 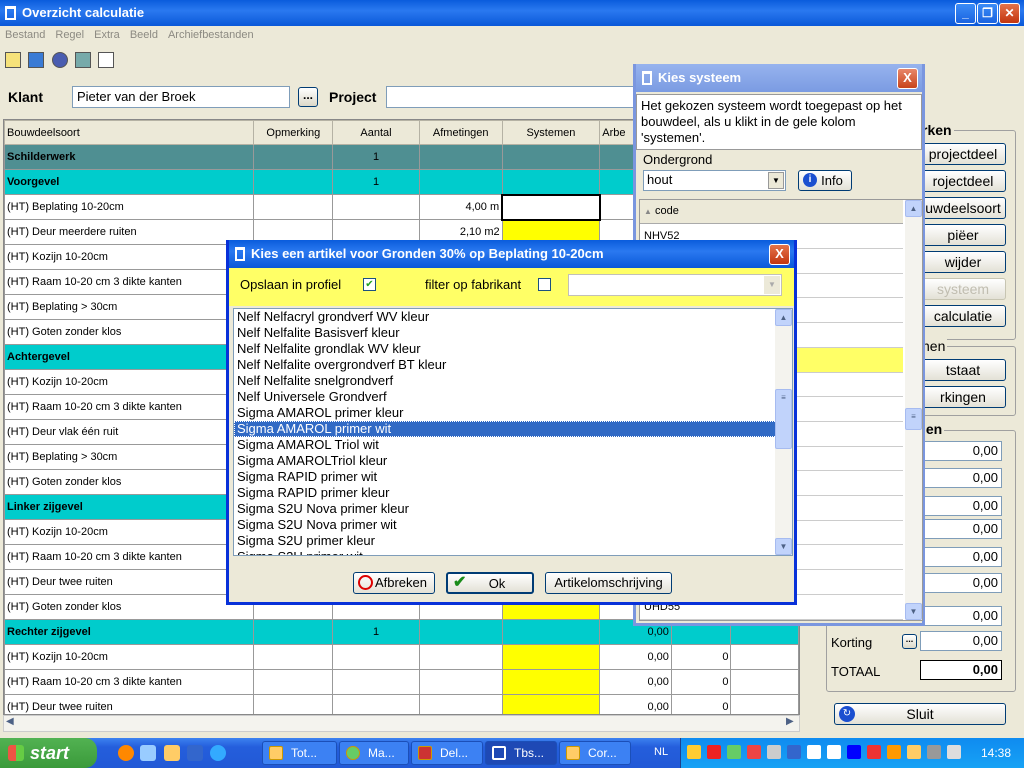 I want to click on artikel-list-item: Sigma S2U primer wit, so click(x=505, y=552).